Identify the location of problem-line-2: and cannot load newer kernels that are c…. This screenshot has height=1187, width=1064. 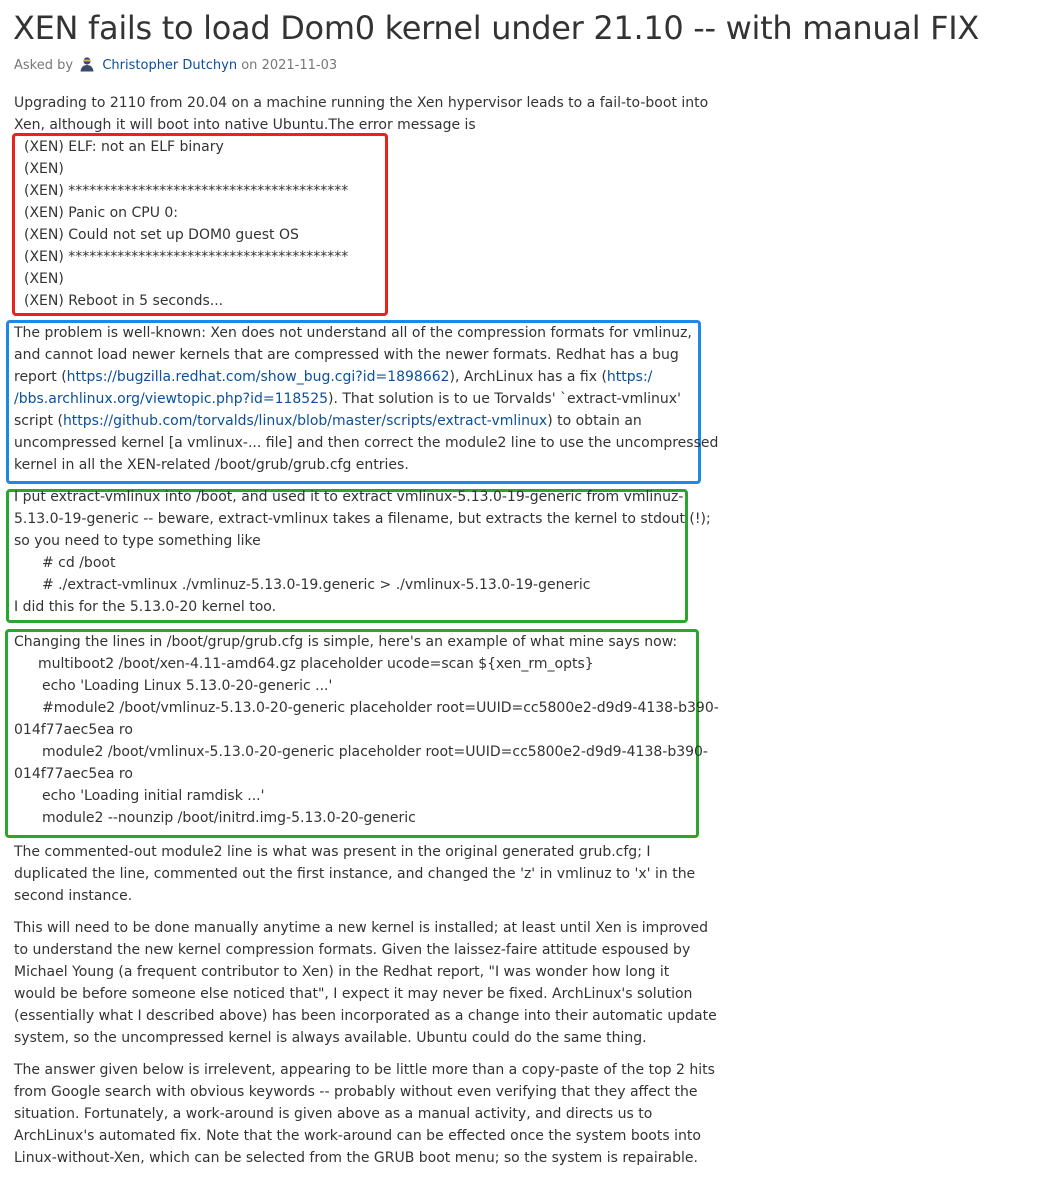
(346, 355).